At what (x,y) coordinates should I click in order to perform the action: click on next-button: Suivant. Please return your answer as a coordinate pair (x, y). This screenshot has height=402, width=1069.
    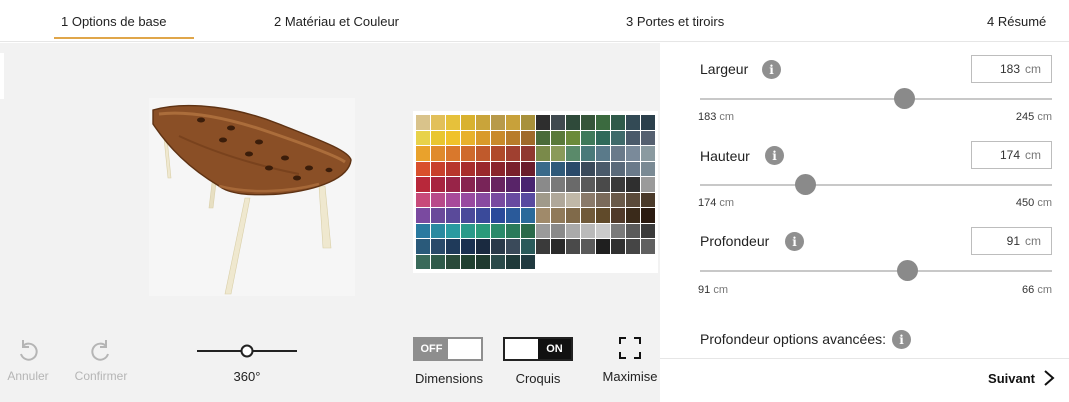
    Looking at the image, I should click on (1021, 378).